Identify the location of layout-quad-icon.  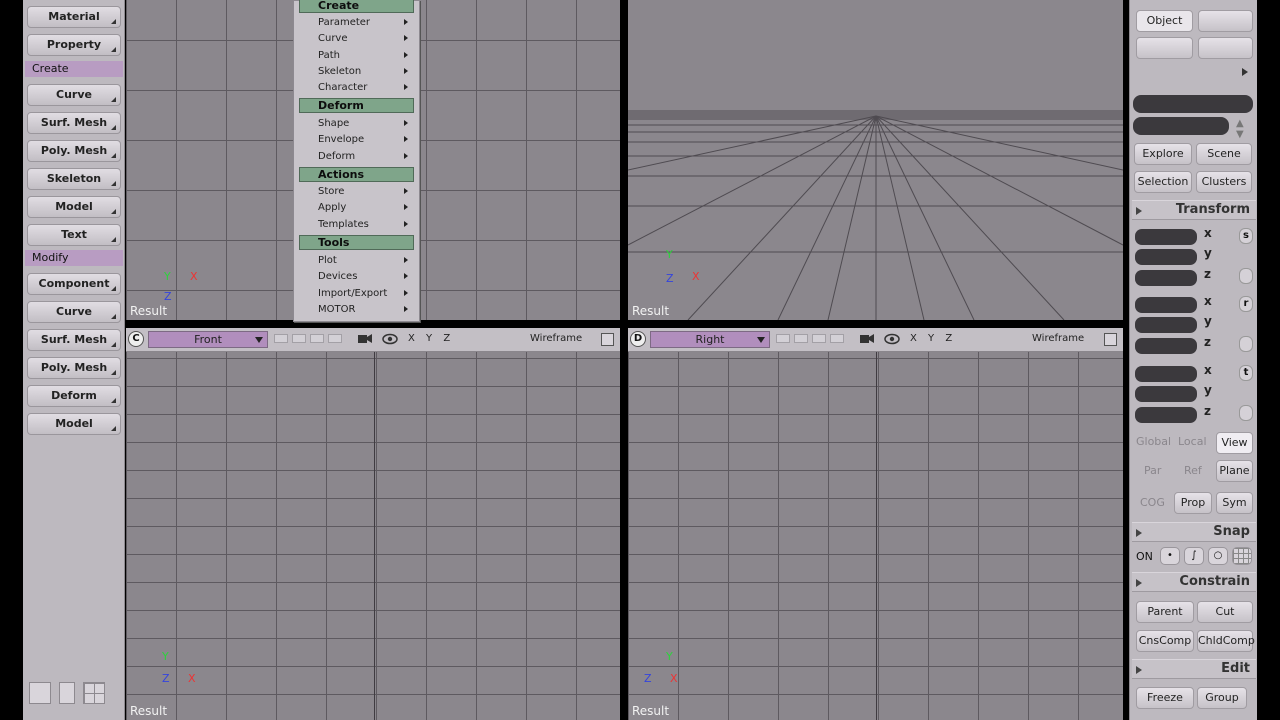
(94, 693).